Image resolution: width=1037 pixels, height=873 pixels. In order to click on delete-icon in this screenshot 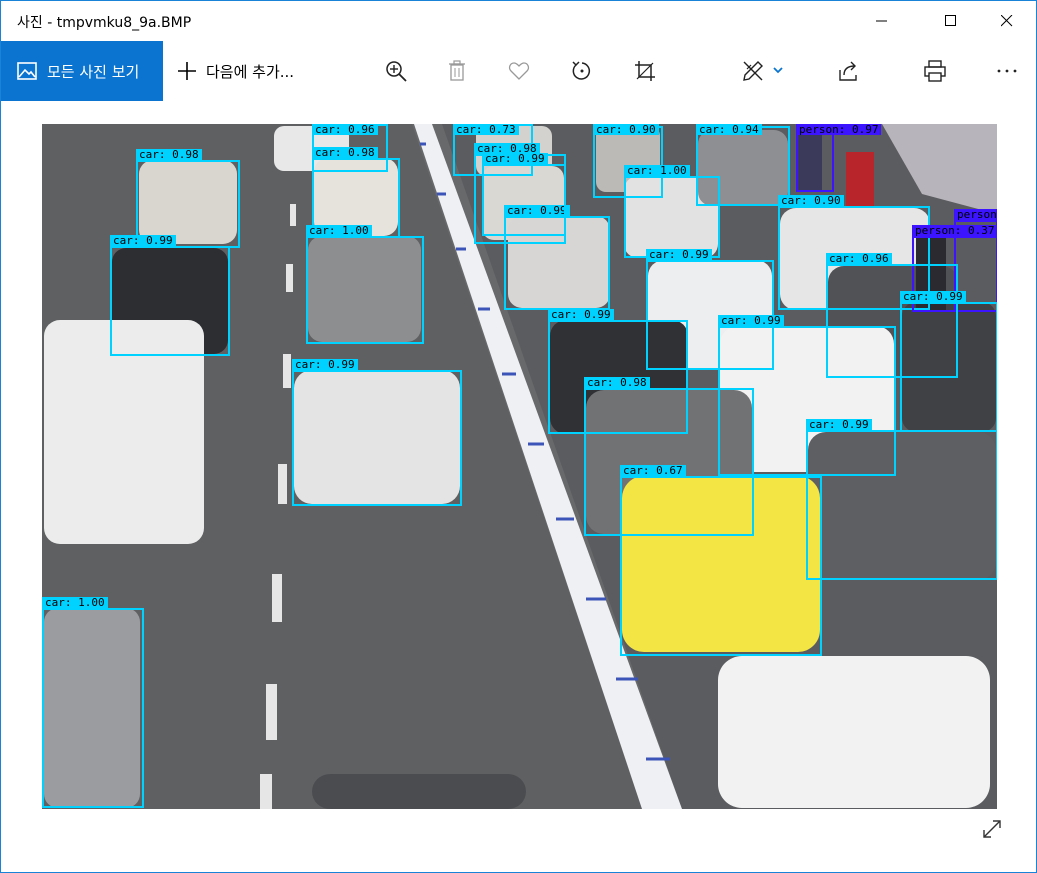, I will do `click(457, 70)`.